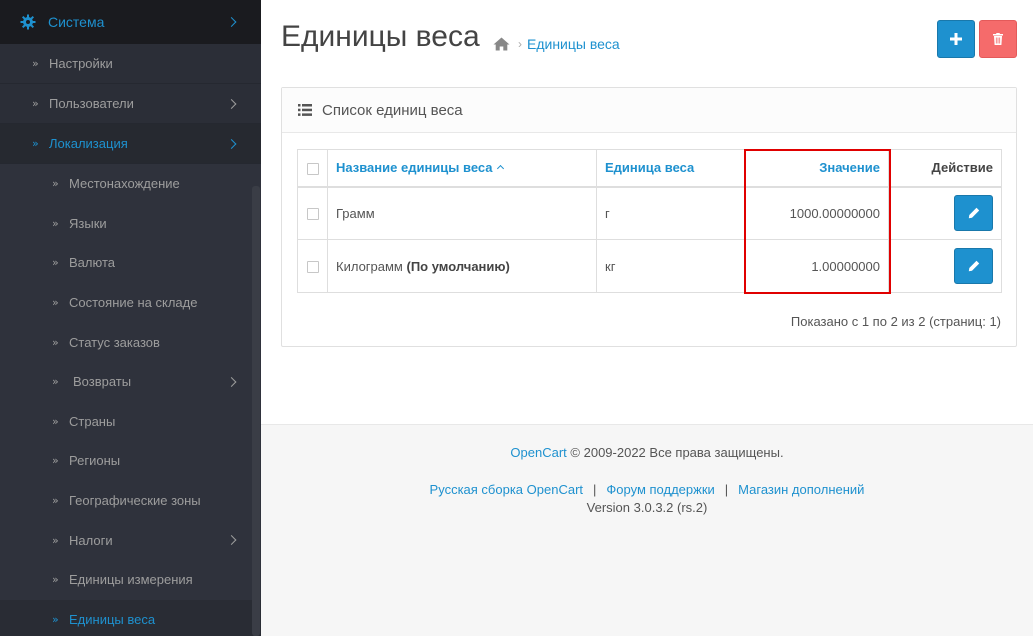  I want to click on sidebar-item-users: » Пользователи, so click(130, 104).